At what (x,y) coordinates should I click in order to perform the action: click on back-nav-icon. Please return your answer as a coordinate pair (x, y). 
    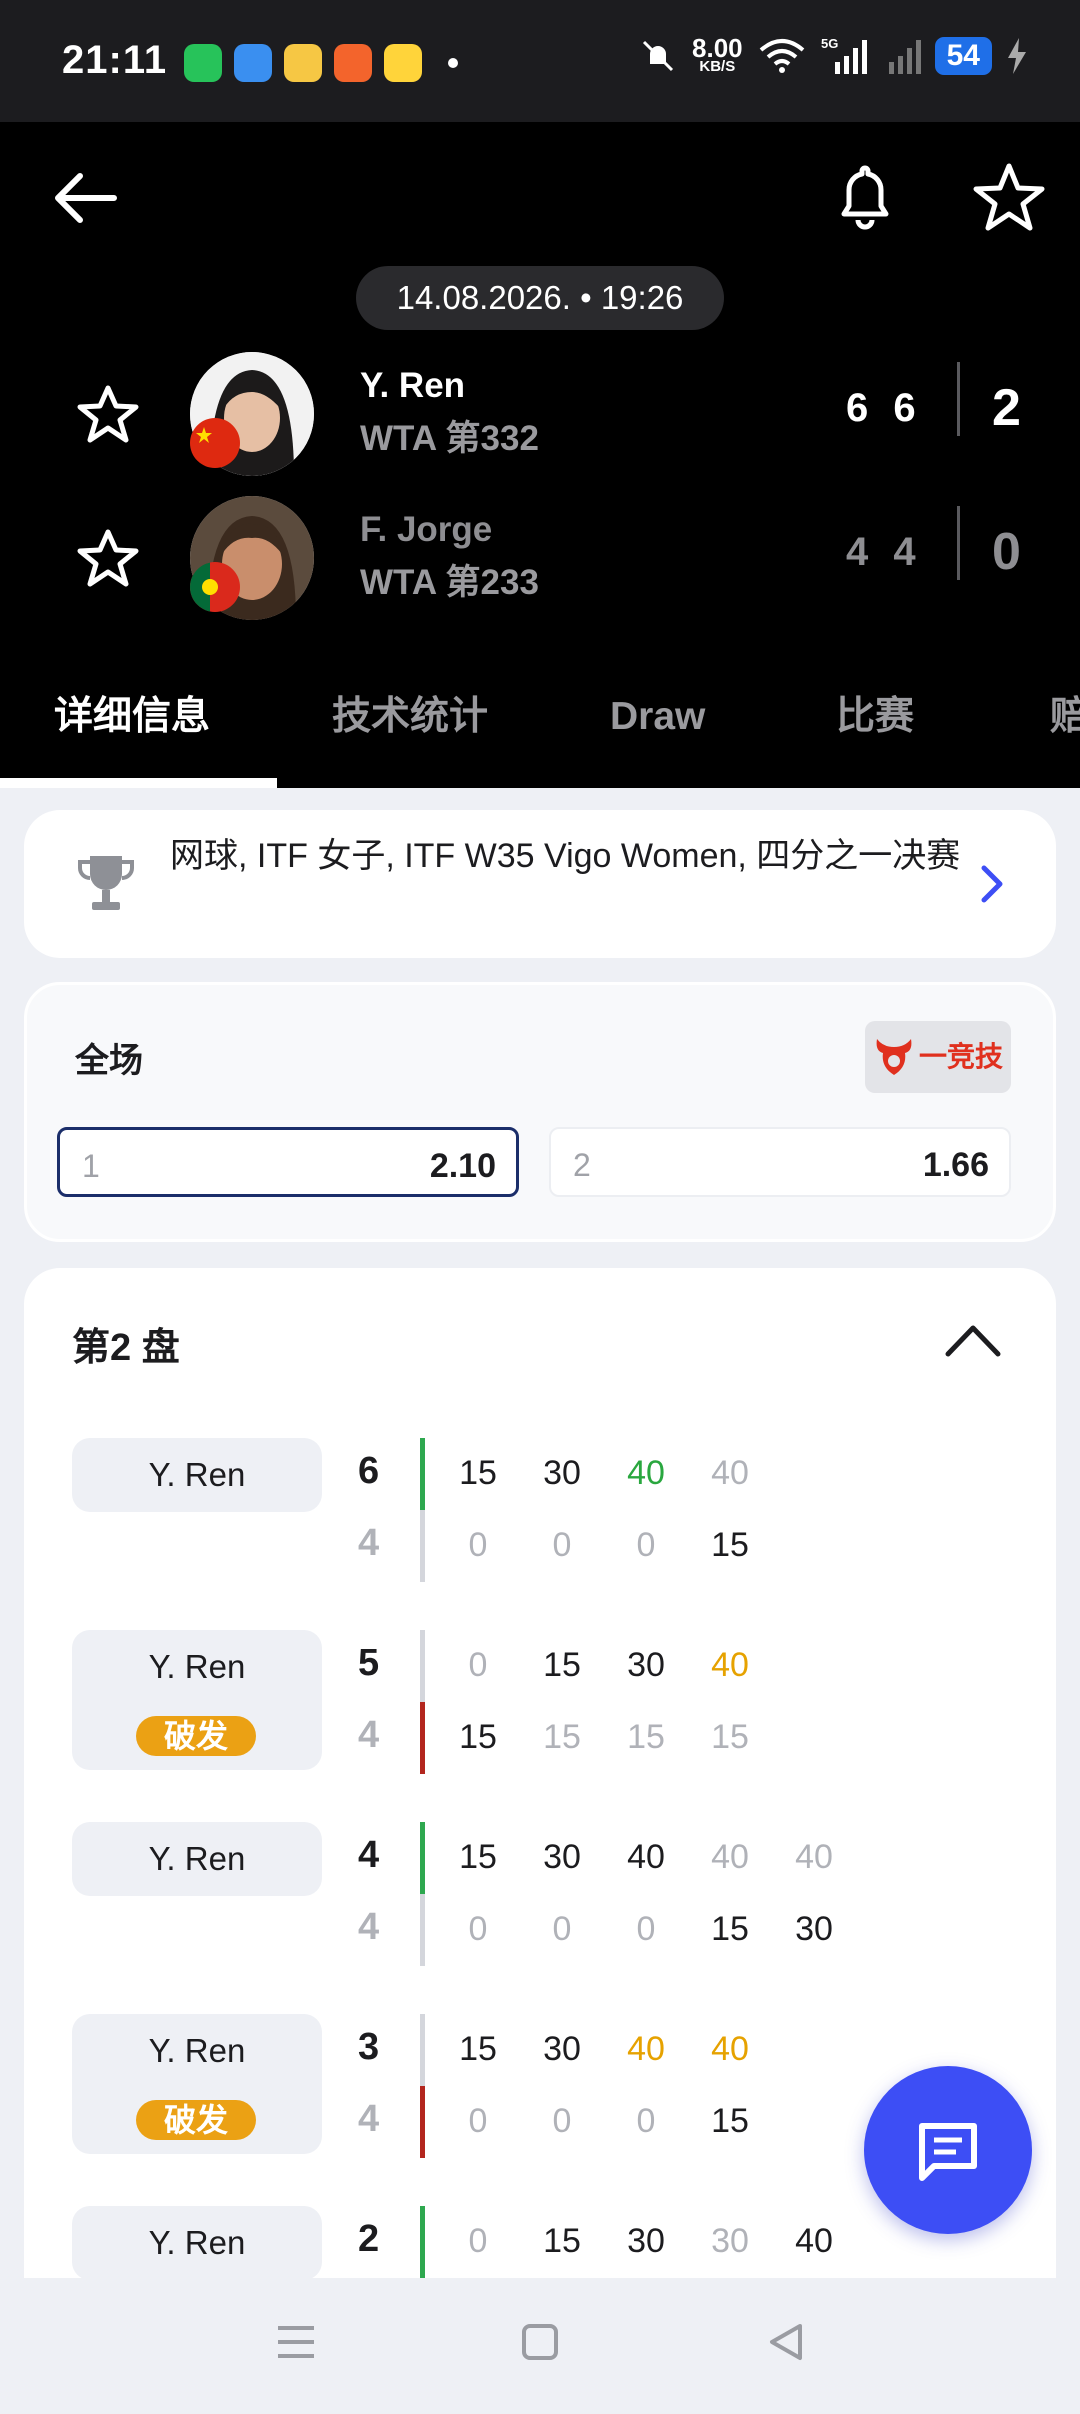
    Looking at the image, I should click on (786, 2342).